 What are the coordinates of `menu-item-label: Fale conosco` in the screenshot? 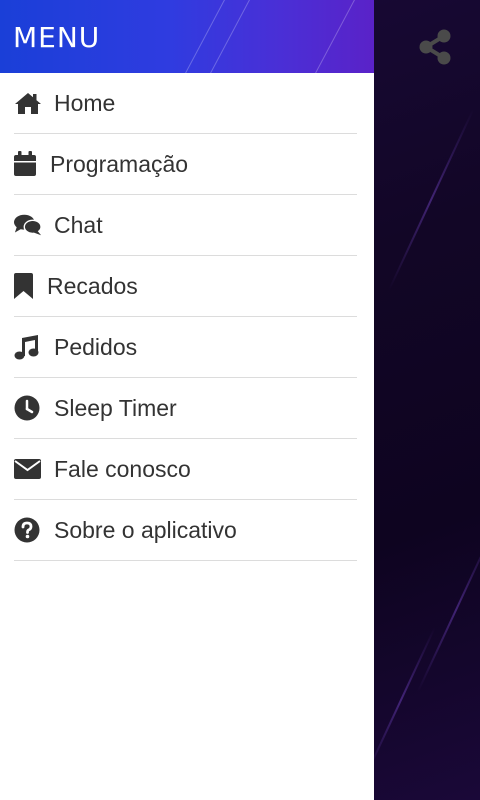 It's located at (122, 468).